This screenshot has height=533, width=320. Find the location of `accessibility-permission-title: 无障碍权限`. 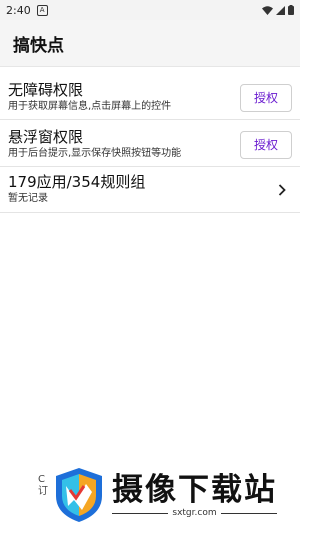

accessibility-permission-title: 无障碍权限 is located at coordinates (46, 90).